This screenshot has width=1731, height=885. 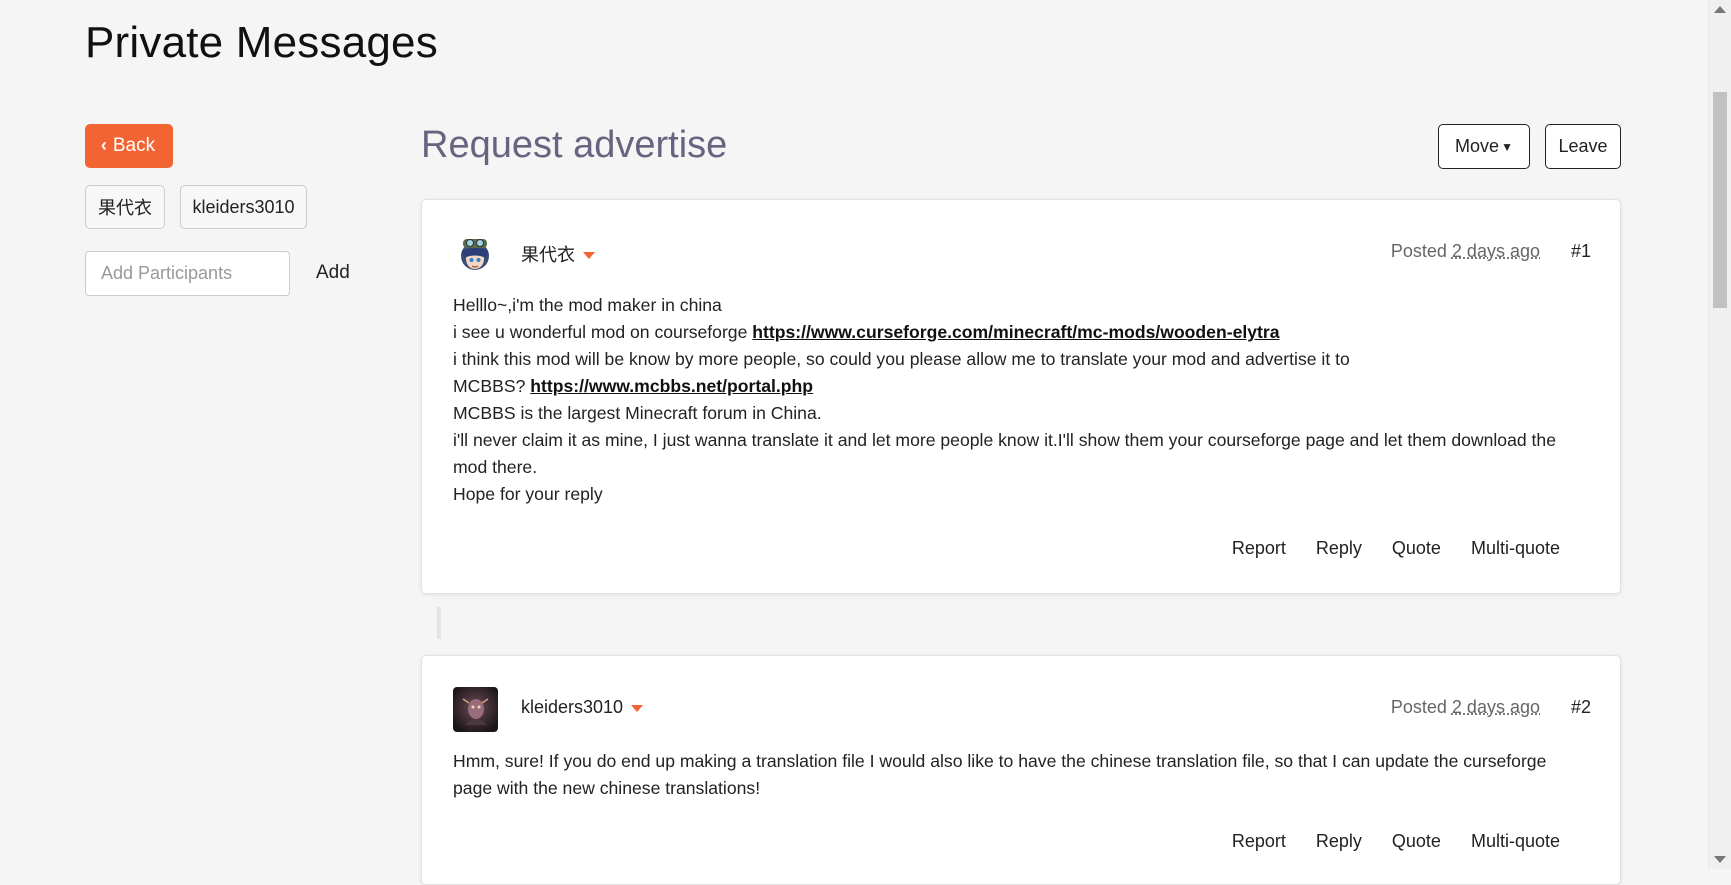 What do you see at coordinates (1720, 859) in the screenshot?
I see `scroll-down-arrow-icon` at bounding box center [1720, 859].